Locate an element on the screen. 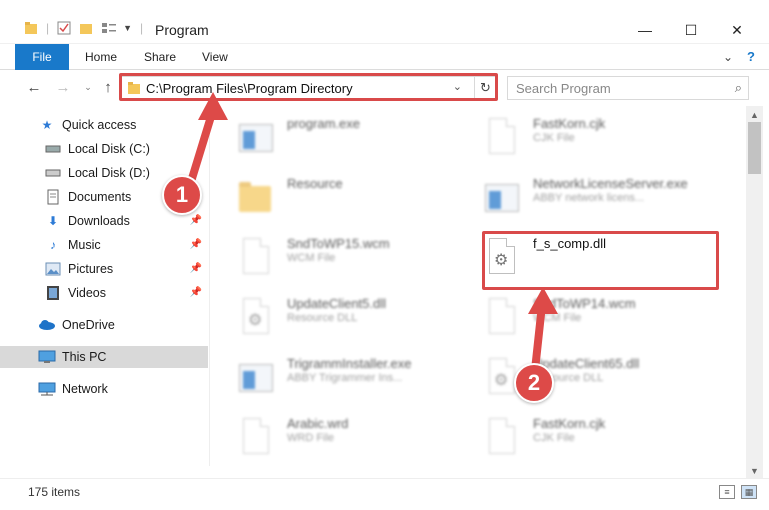  step-2-badge: 2 is located at coordinates (534, 383).